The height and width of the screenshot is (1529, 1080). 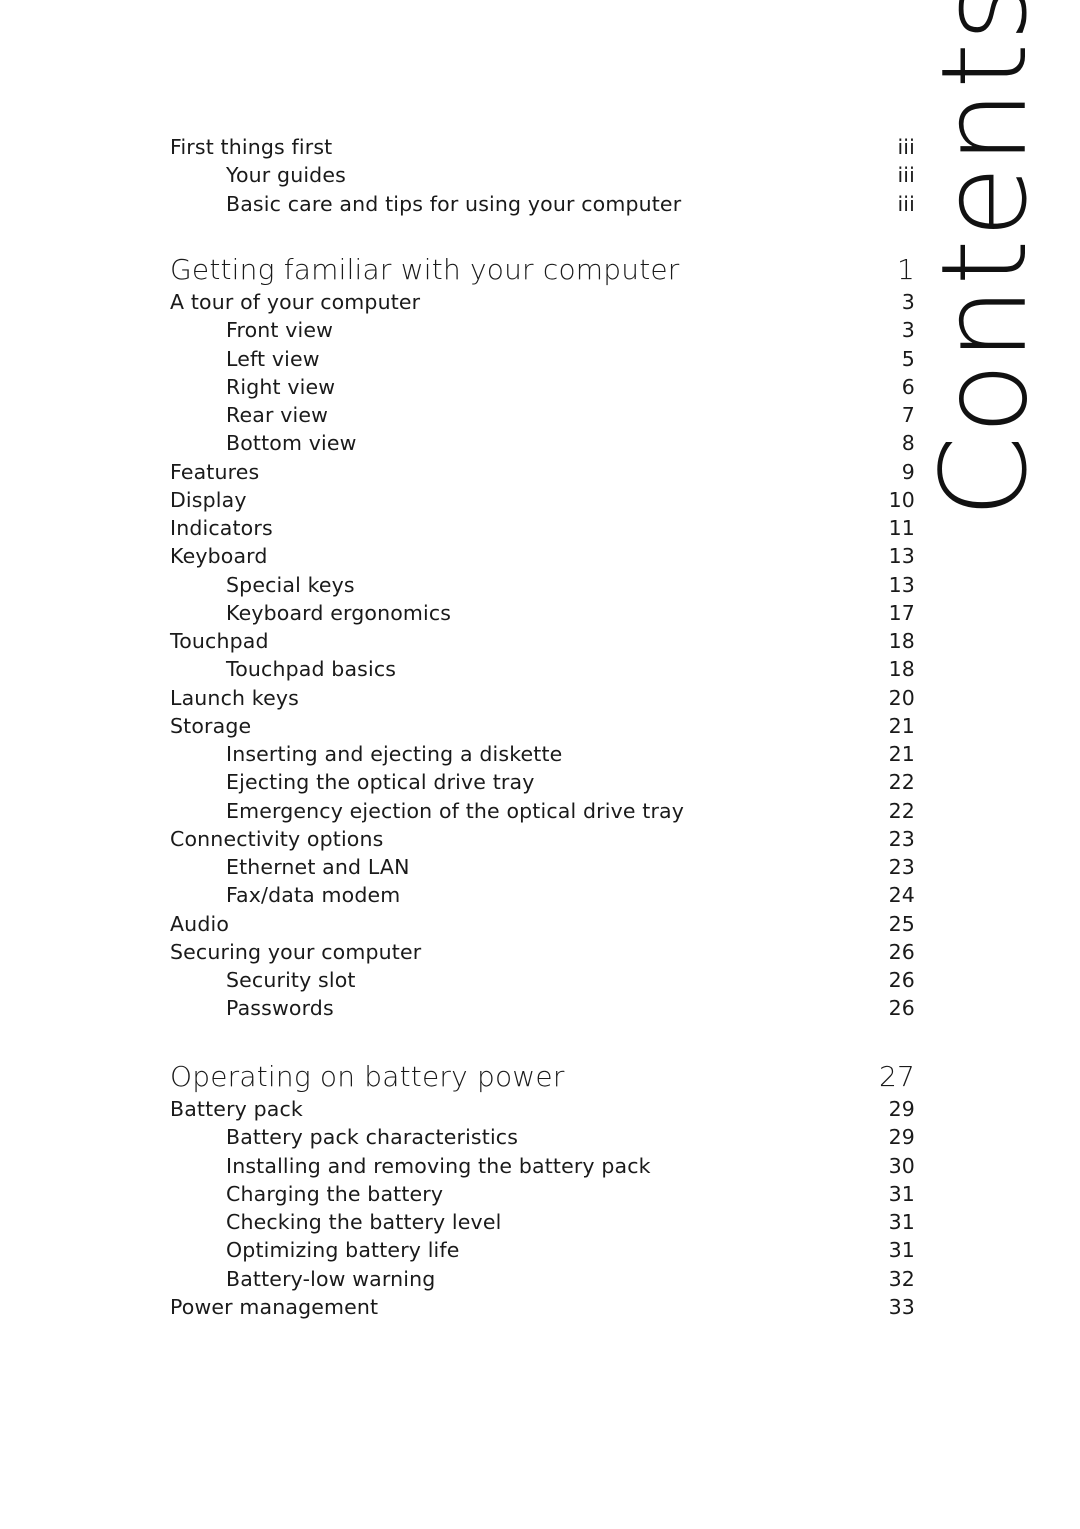 What do you see at coordinates (901, 556) in the screenshot?
I see `toc-entry-page-number: 13` at bounding box center [901, 556].